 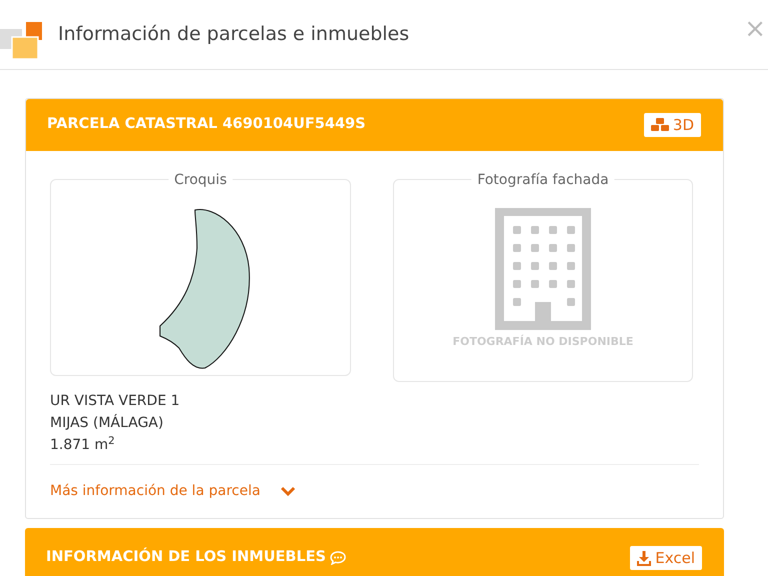 What do you see at coordinates (234, 35) in the screenshot?
I see `window-title: Información de parcelas e inmuebles` at bounding box center [234, 35].